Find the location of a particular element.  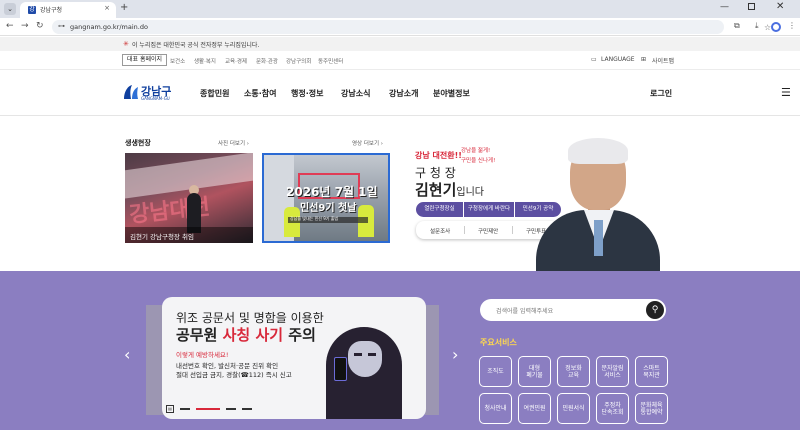

nav-item-about: 강남소개 is located at coordinates (403, 93).